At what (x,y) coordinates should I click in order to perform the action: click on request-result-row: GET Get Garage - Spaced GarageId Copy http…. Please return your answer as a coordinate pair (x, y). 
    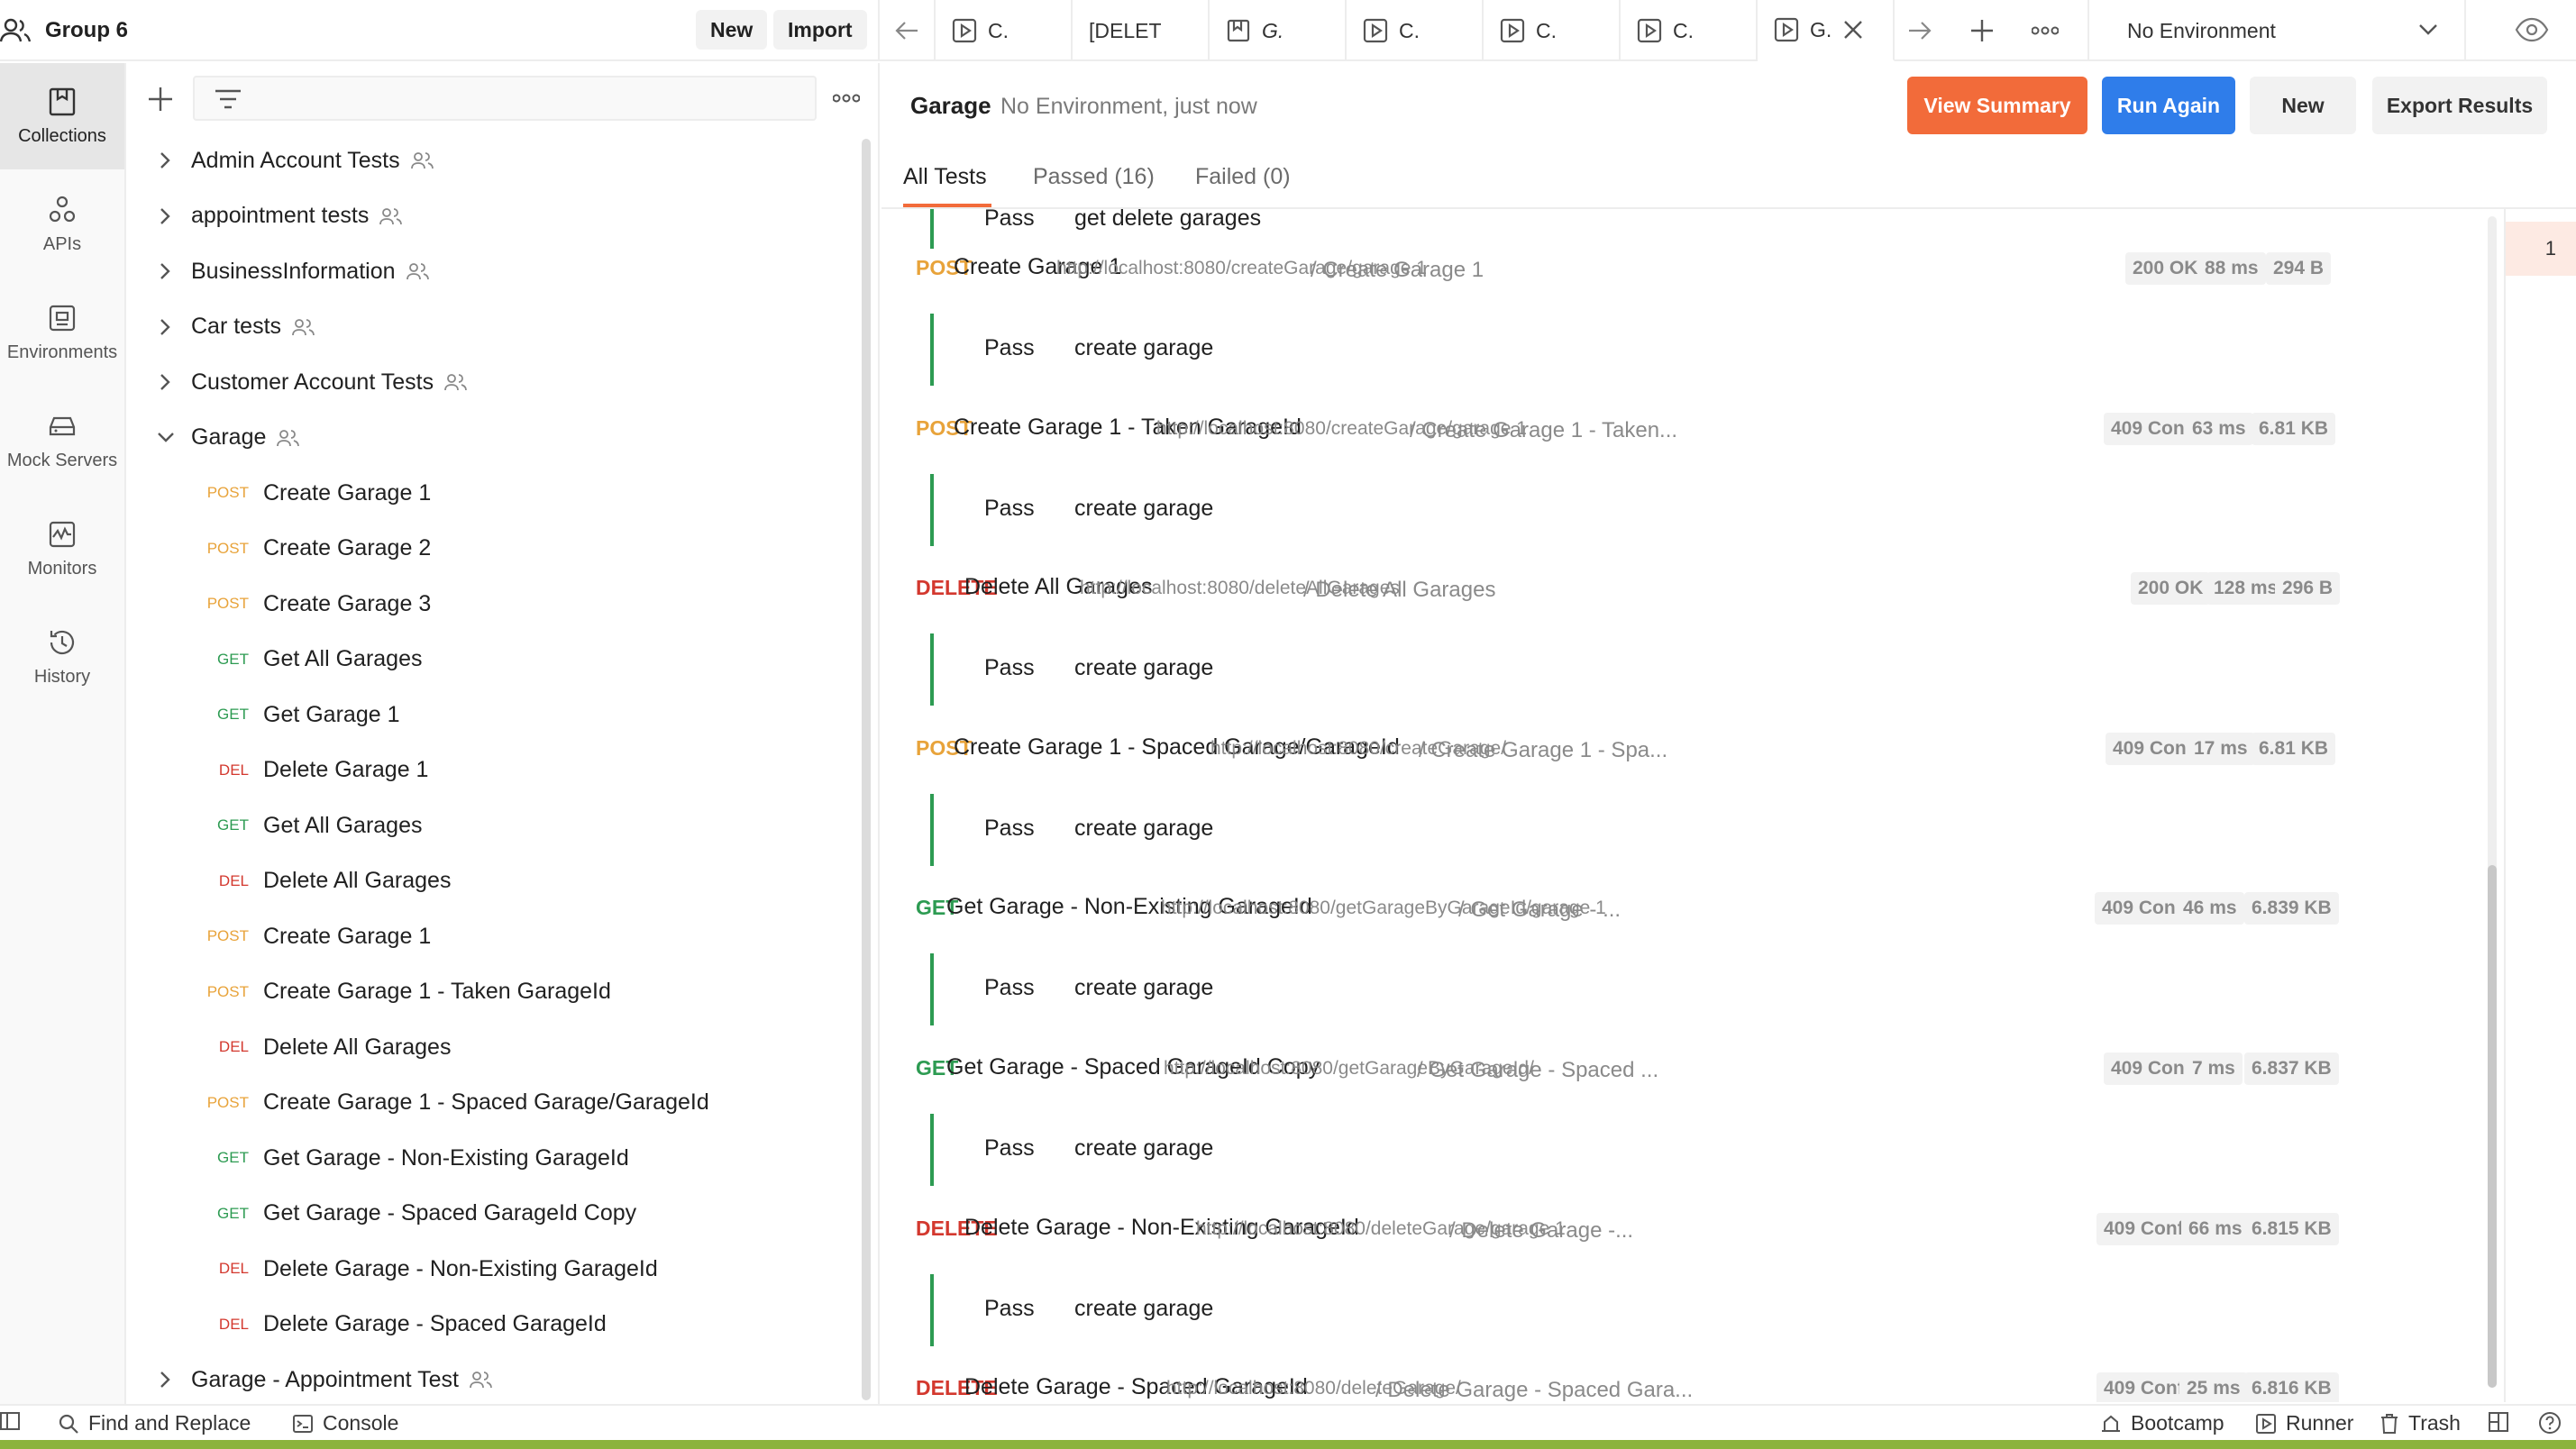
    Looking at the image, I should click on (1700, 1072).